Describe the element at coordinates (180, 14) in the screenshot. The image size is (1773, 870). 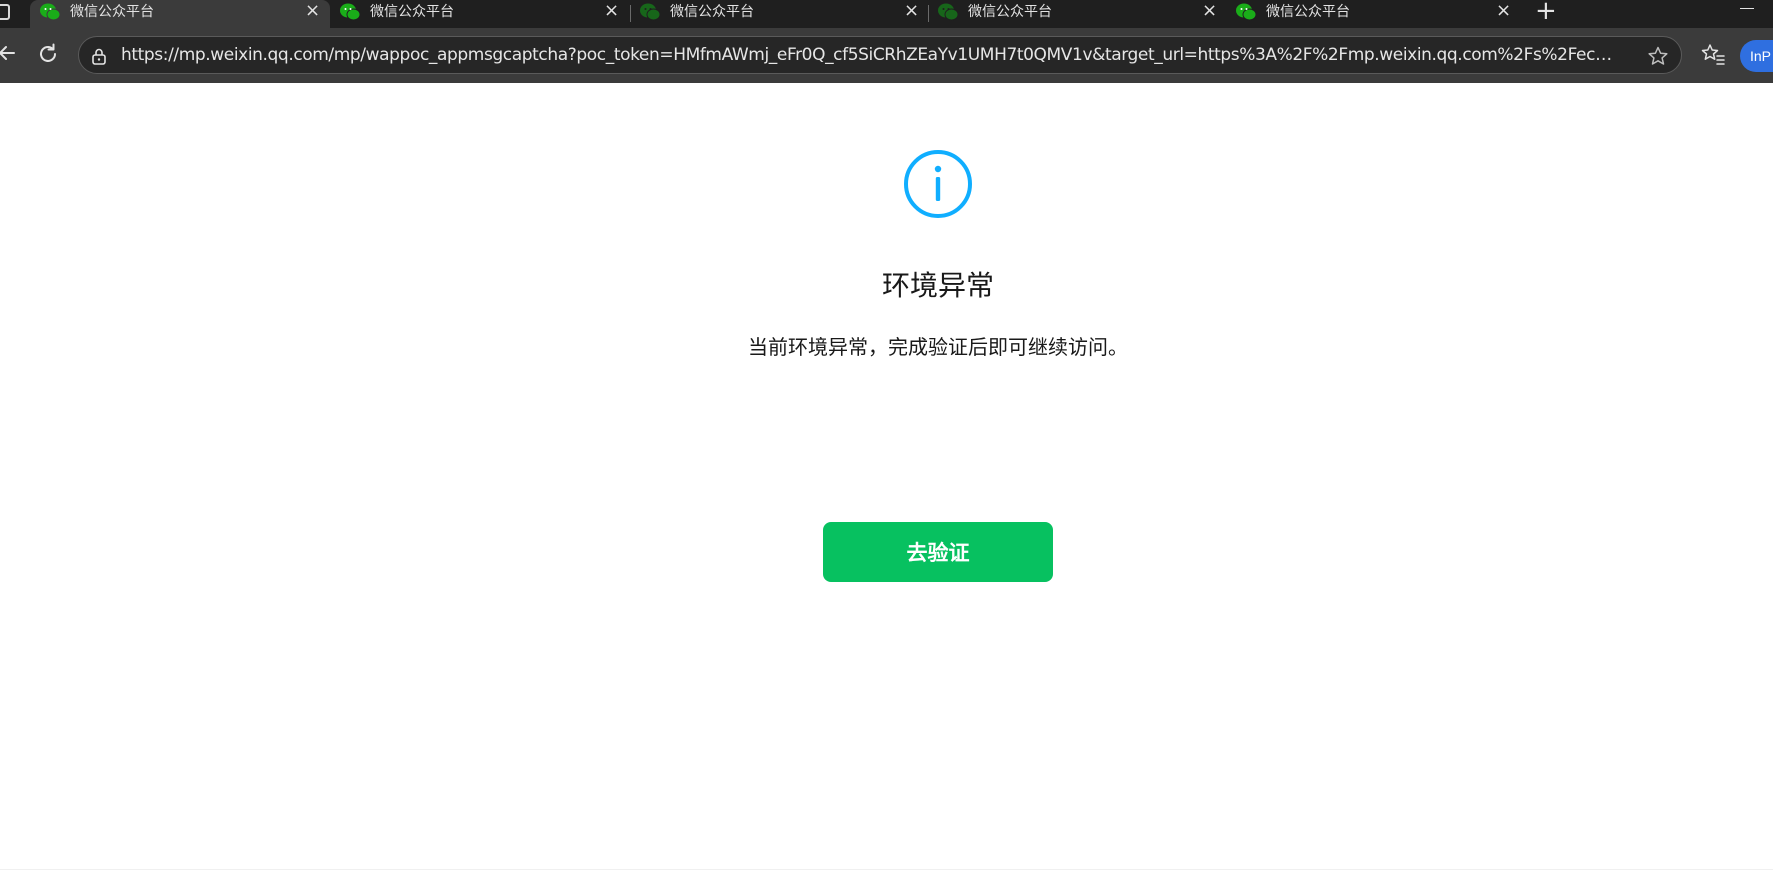
I see `tab-1: 微信公众平台 ×` at that location.